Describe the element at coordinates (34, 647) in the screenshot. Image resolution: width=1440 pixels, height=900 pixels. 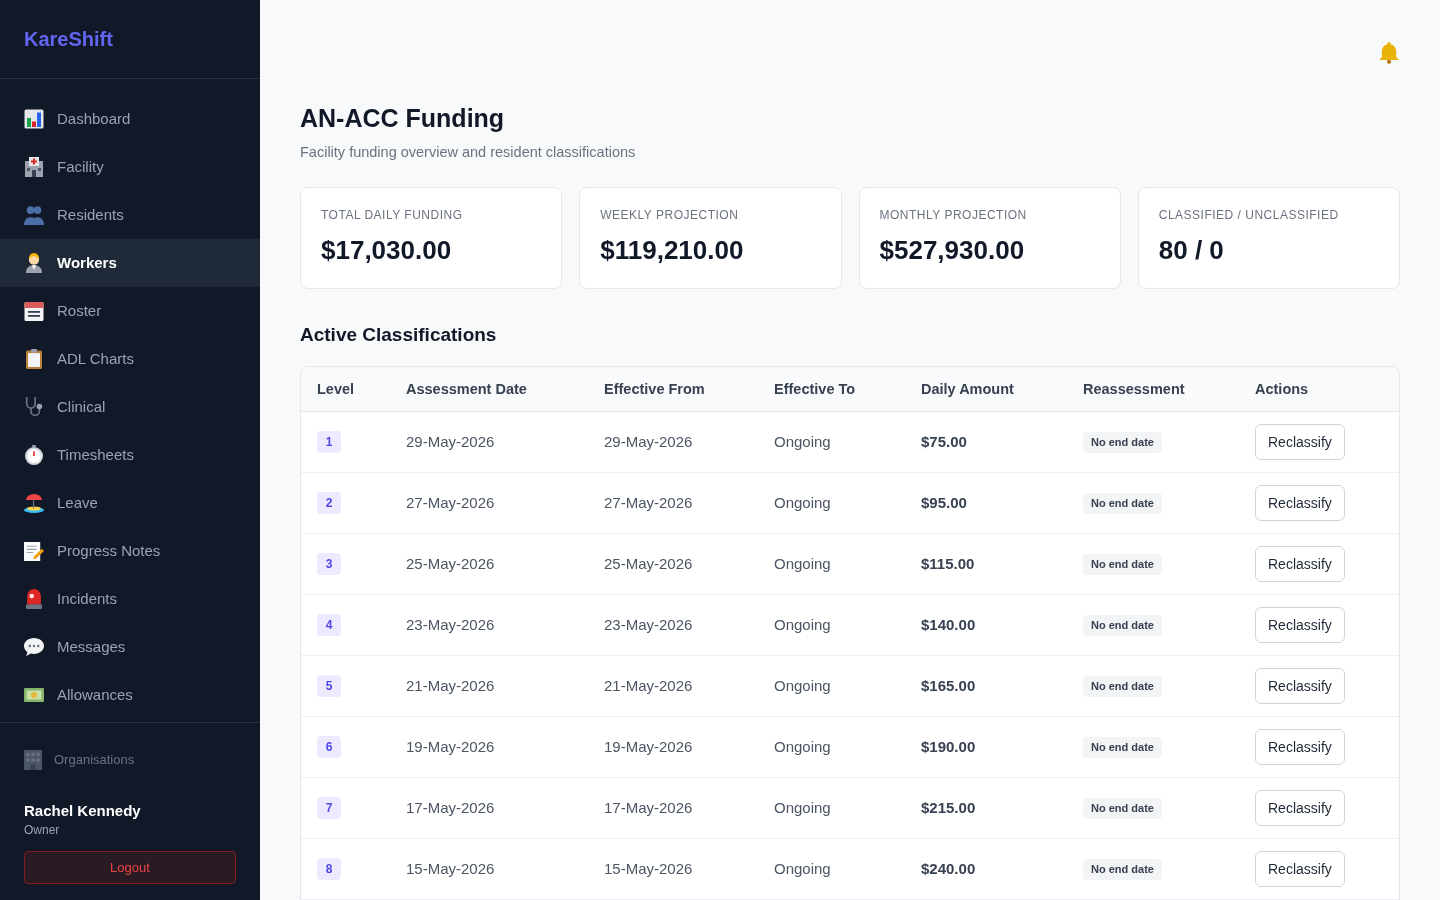
I see `speech-bubble-icon` at that location.